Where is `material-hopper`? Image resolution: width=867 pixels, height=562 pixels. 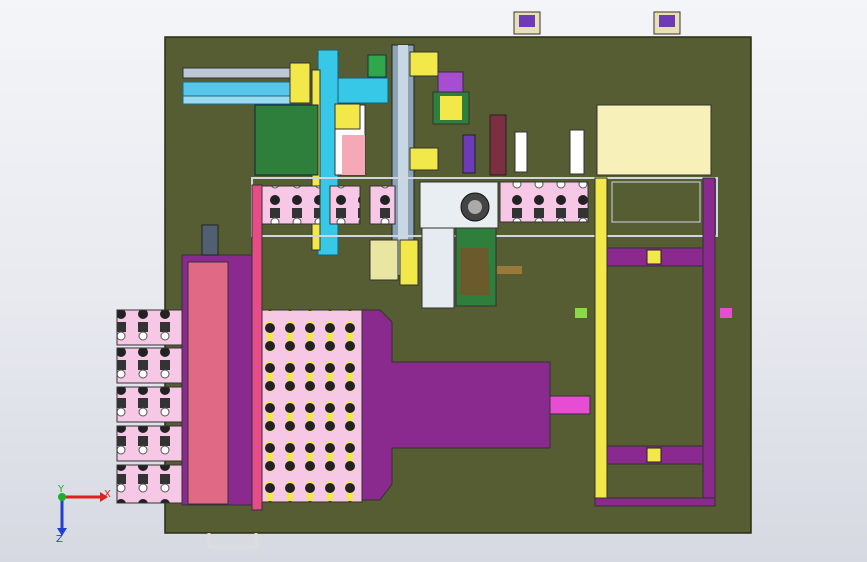 material-hopper is located at coordinates (654, 140).